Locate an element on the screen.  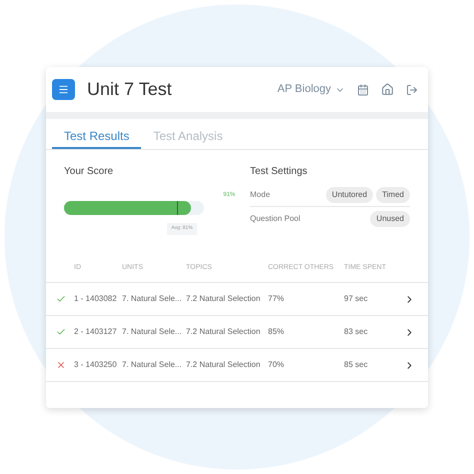
setting-tag: Timed is located at coordinates (393, 194).